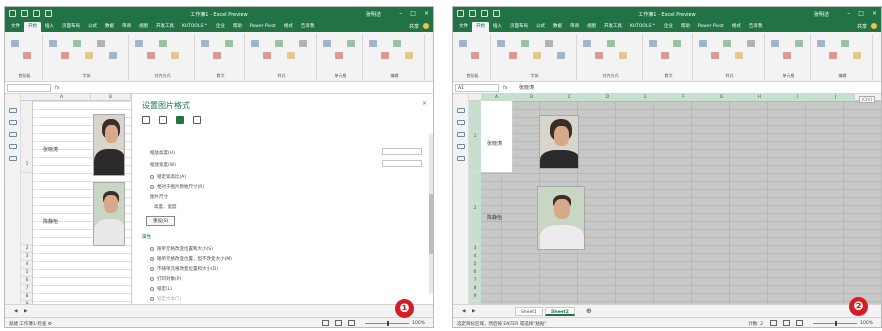  I want to click on row-header-6: 6, so click(27, 281).